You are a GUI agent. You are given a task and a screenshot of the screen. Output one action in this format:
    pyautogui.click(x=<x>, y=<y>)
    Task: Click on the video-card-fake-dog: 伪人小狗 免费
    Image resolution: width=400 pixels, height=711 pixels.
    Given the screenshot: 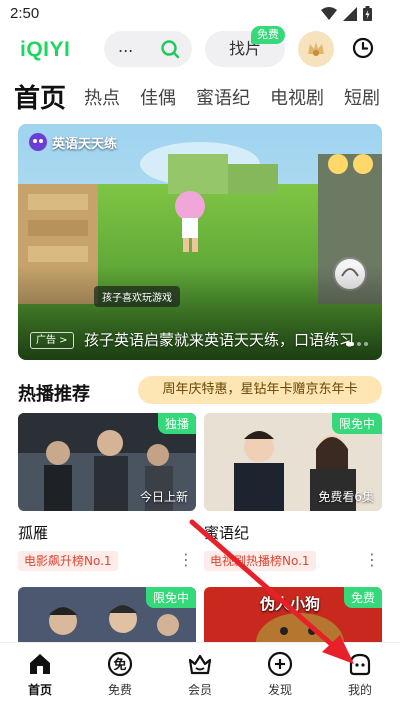 What is the action you would take?
    pyautogui.click(x=293, y=615)
    